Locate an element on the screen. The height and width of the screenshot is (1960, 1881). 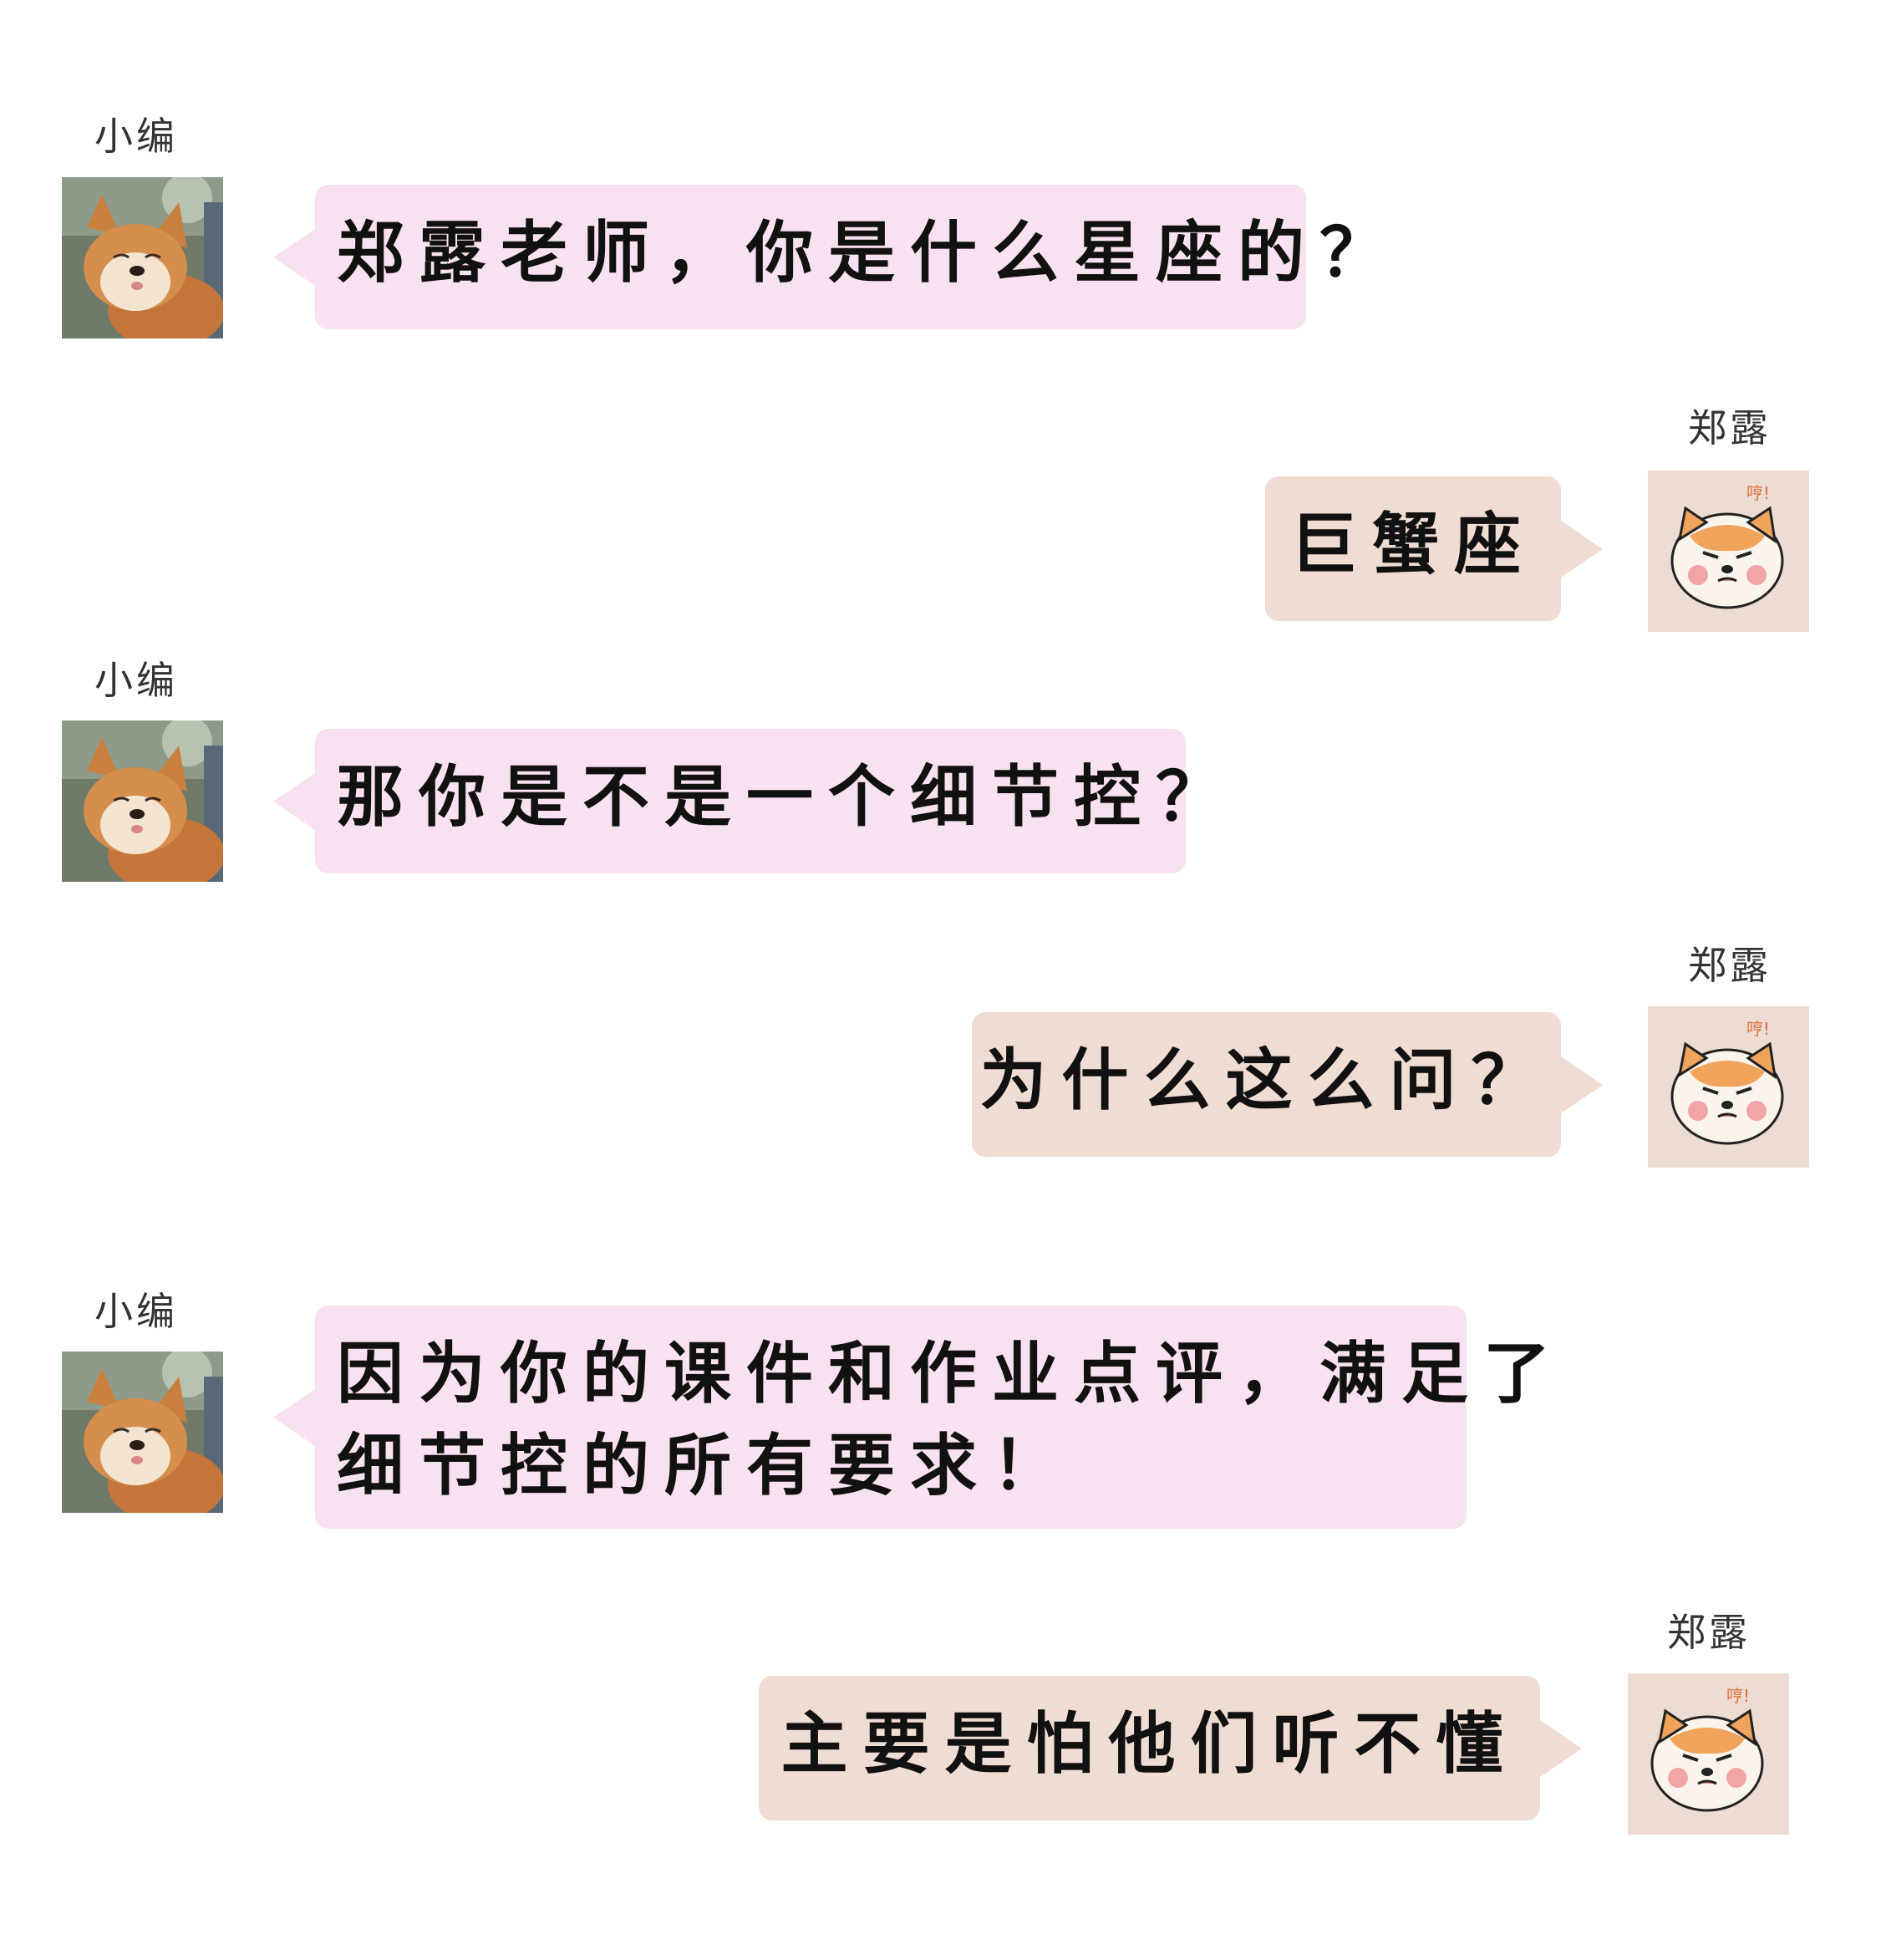
message-text: 为什么这么问？ is located at coordinates (1266, 1080).